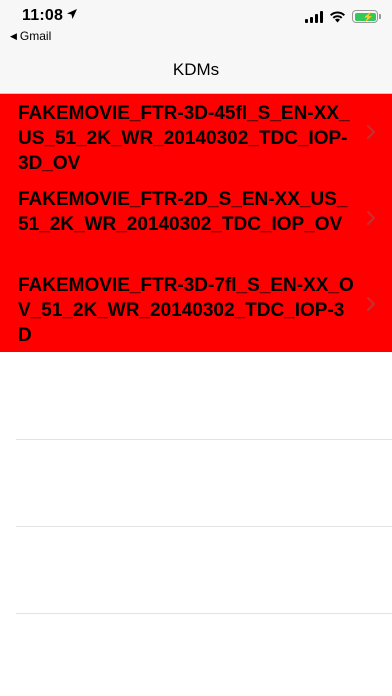 The image size is (392, 696). What do you see at coordinates (35, 36) in the screenshot?
I see `back-app-label: Gmail` at bounding box center [35, 36].